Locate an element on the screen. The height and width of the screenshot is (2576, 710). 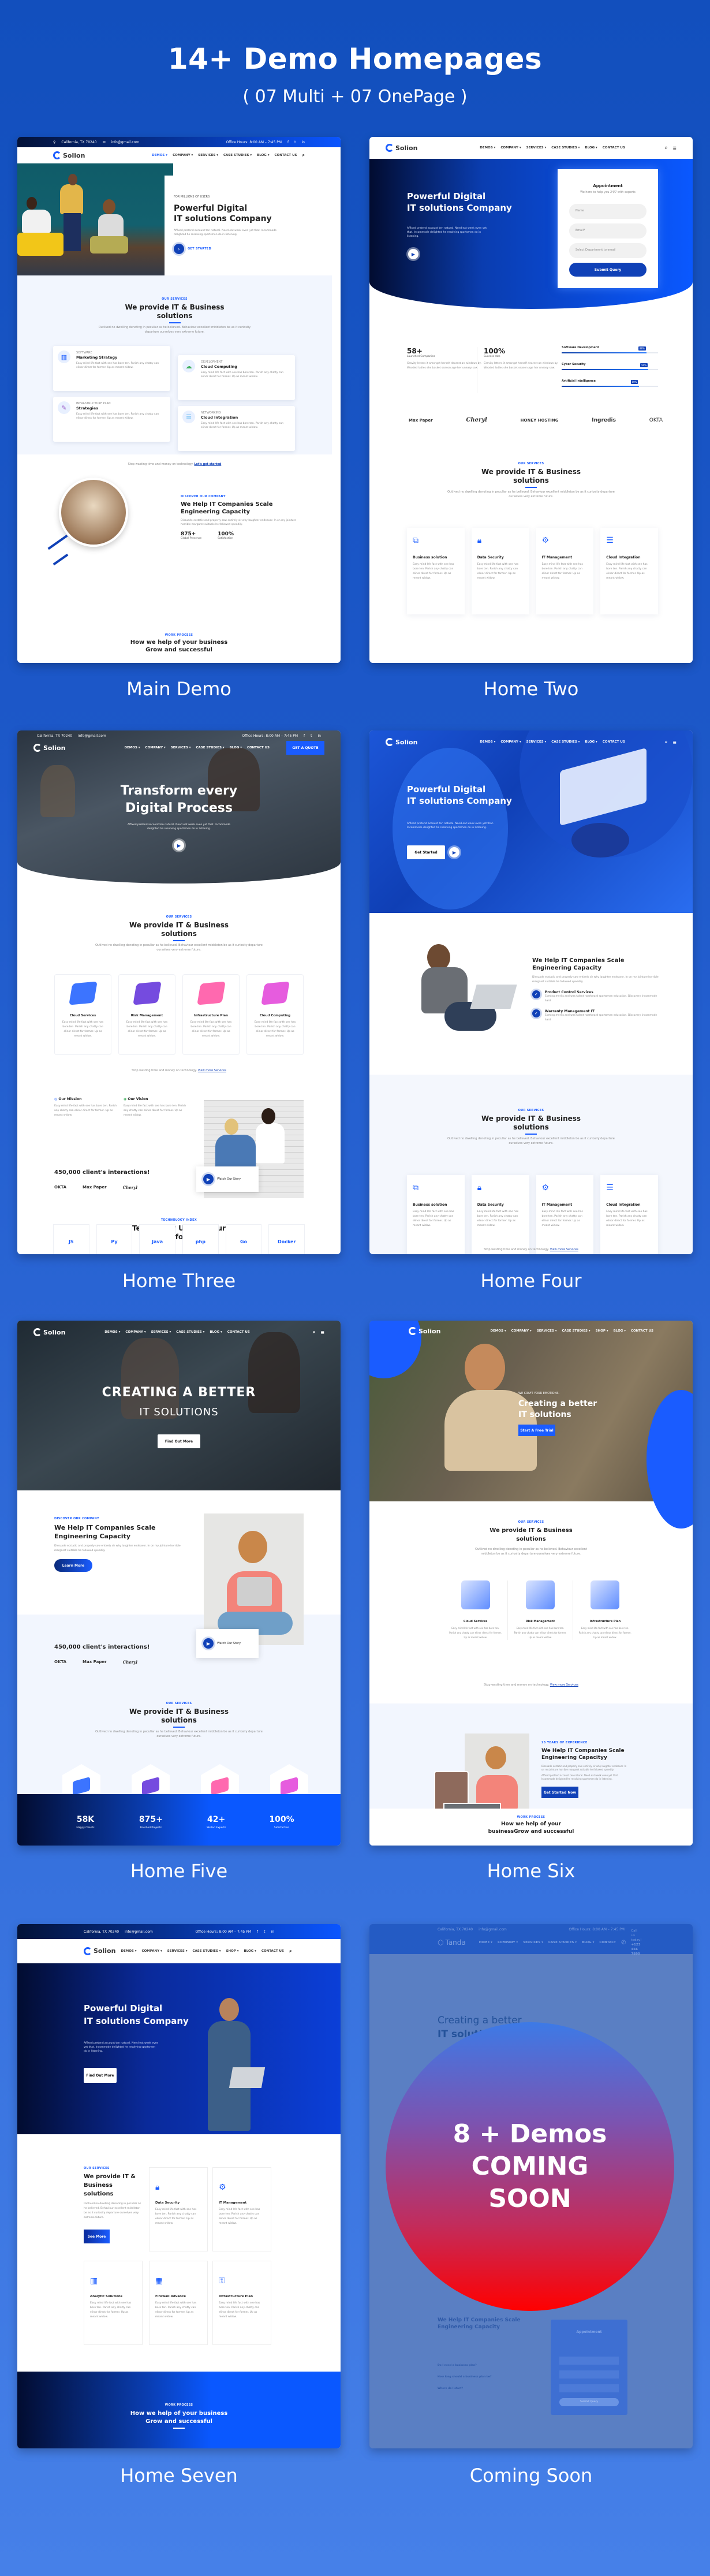
get-started-button: › GET STARTED is located at coordinates (192, 249).